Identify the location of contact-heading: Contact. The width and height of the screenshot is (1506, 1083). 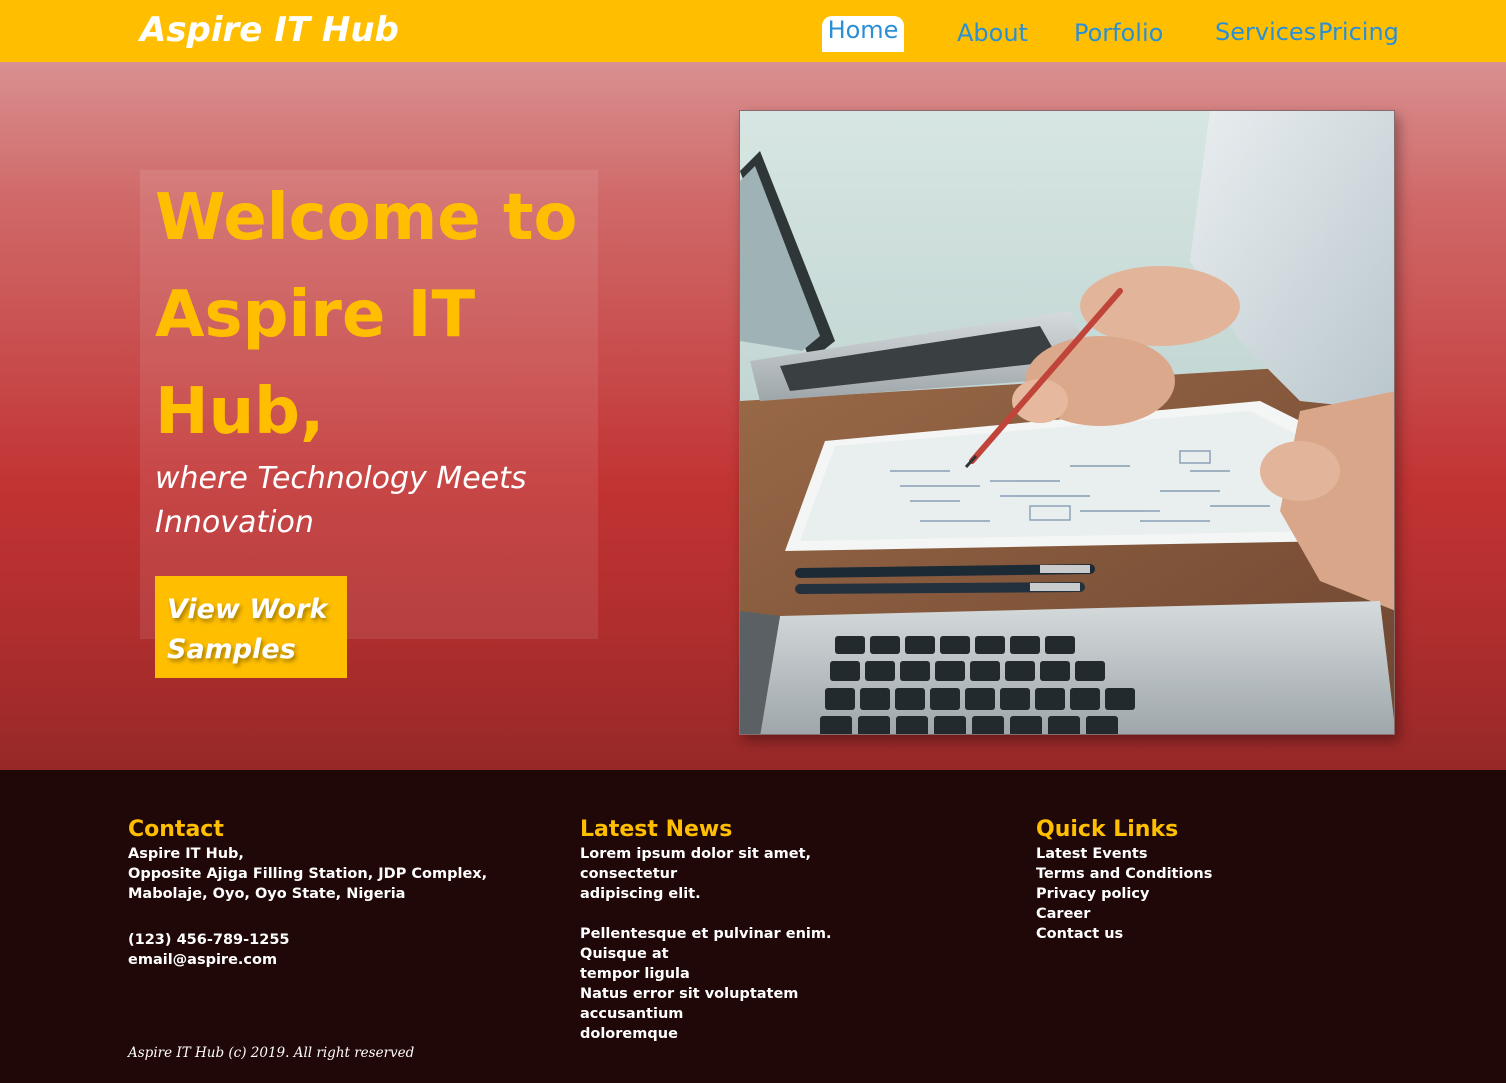
(176, 829).